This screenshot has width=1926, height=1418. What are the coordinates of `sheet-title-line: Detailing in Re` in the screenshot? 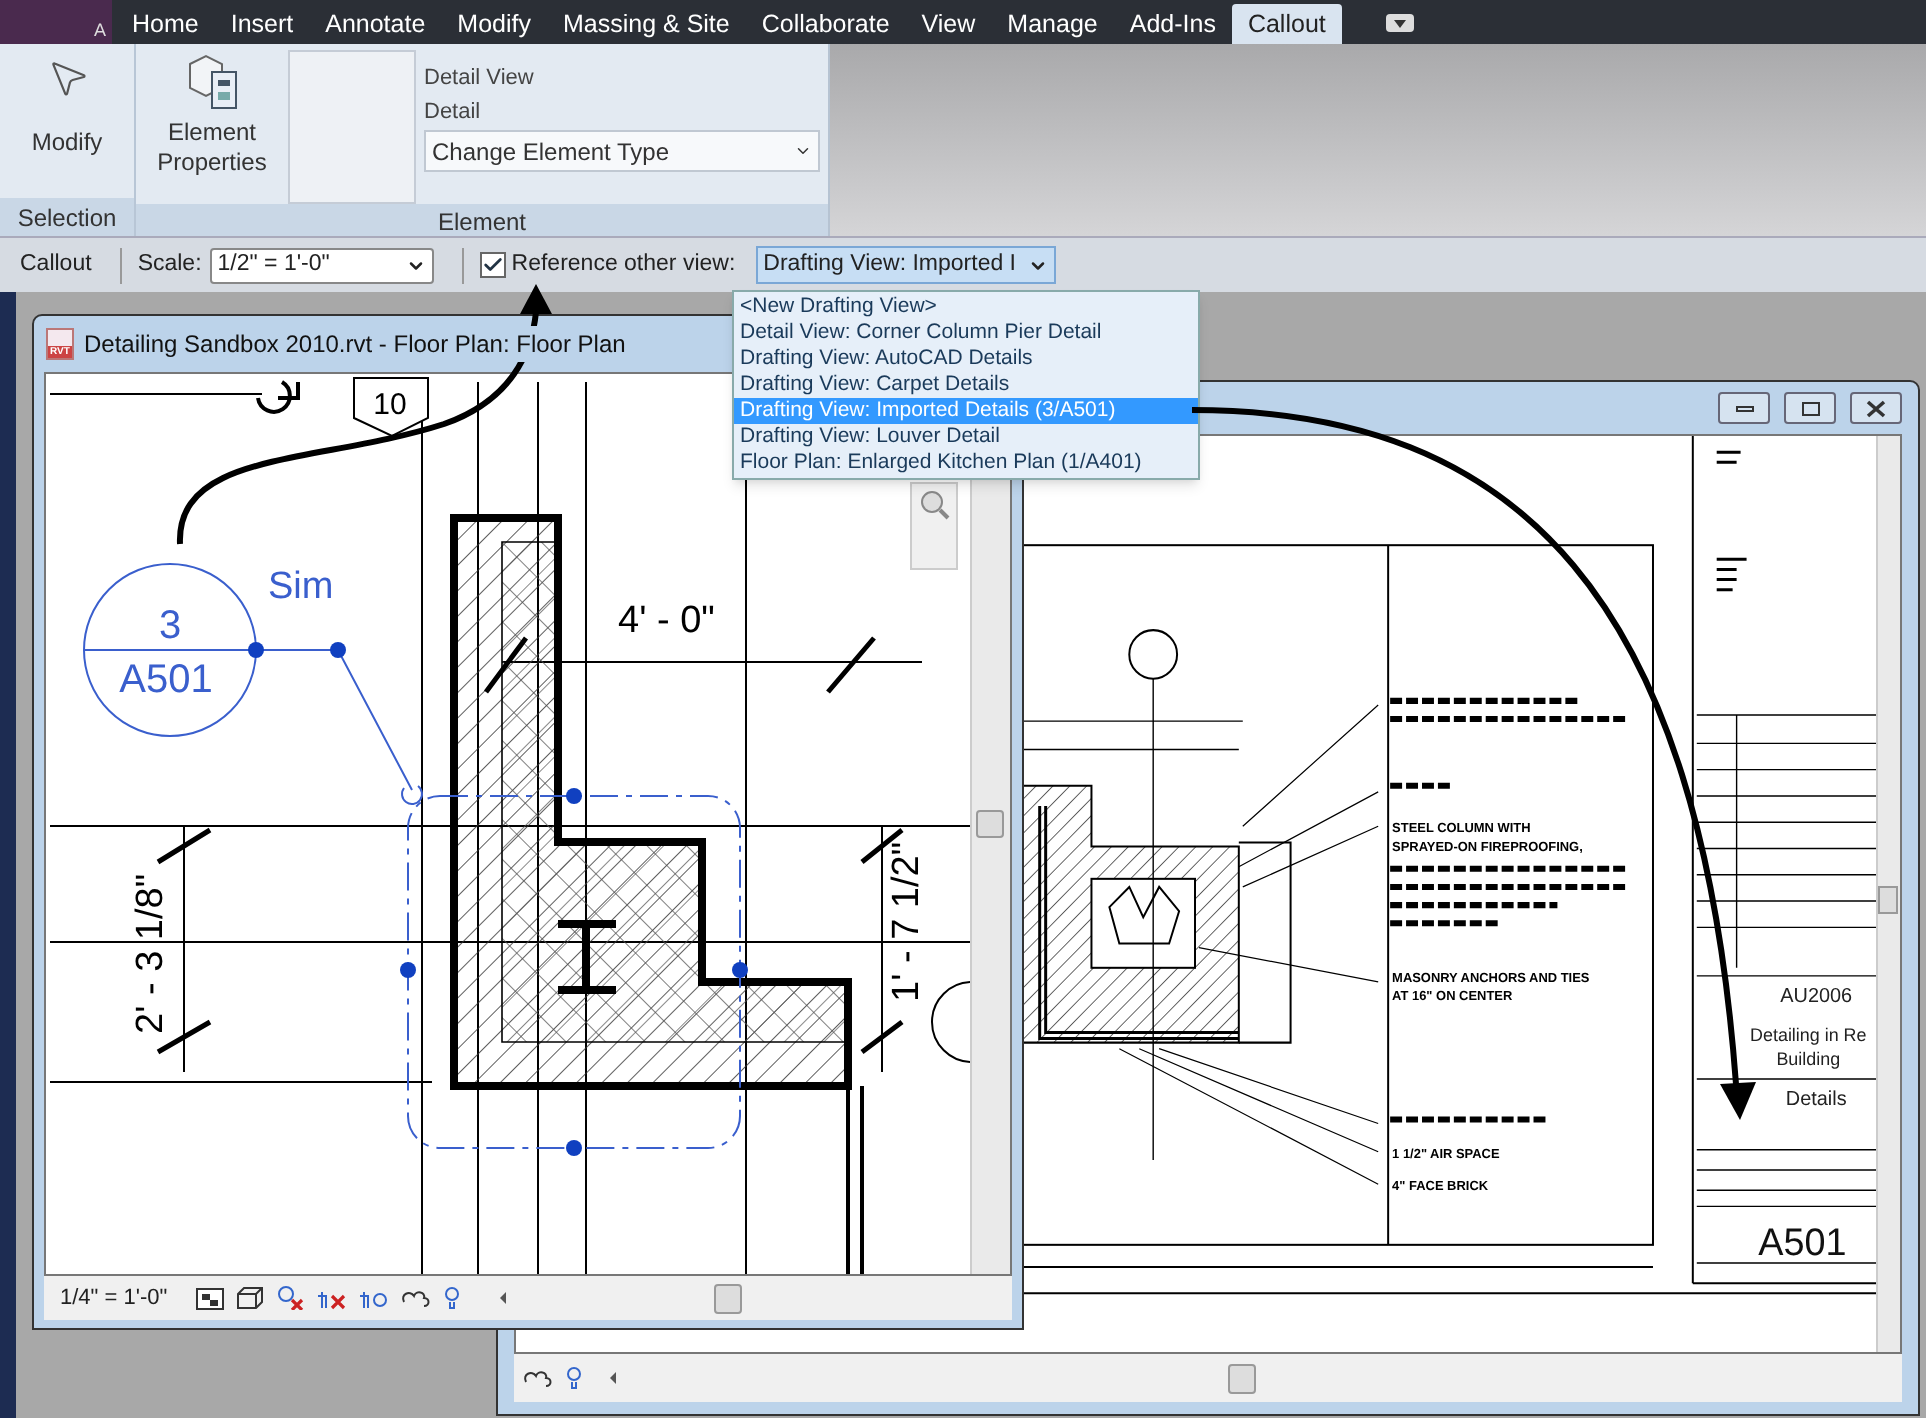 It's located at (1808, 1034).